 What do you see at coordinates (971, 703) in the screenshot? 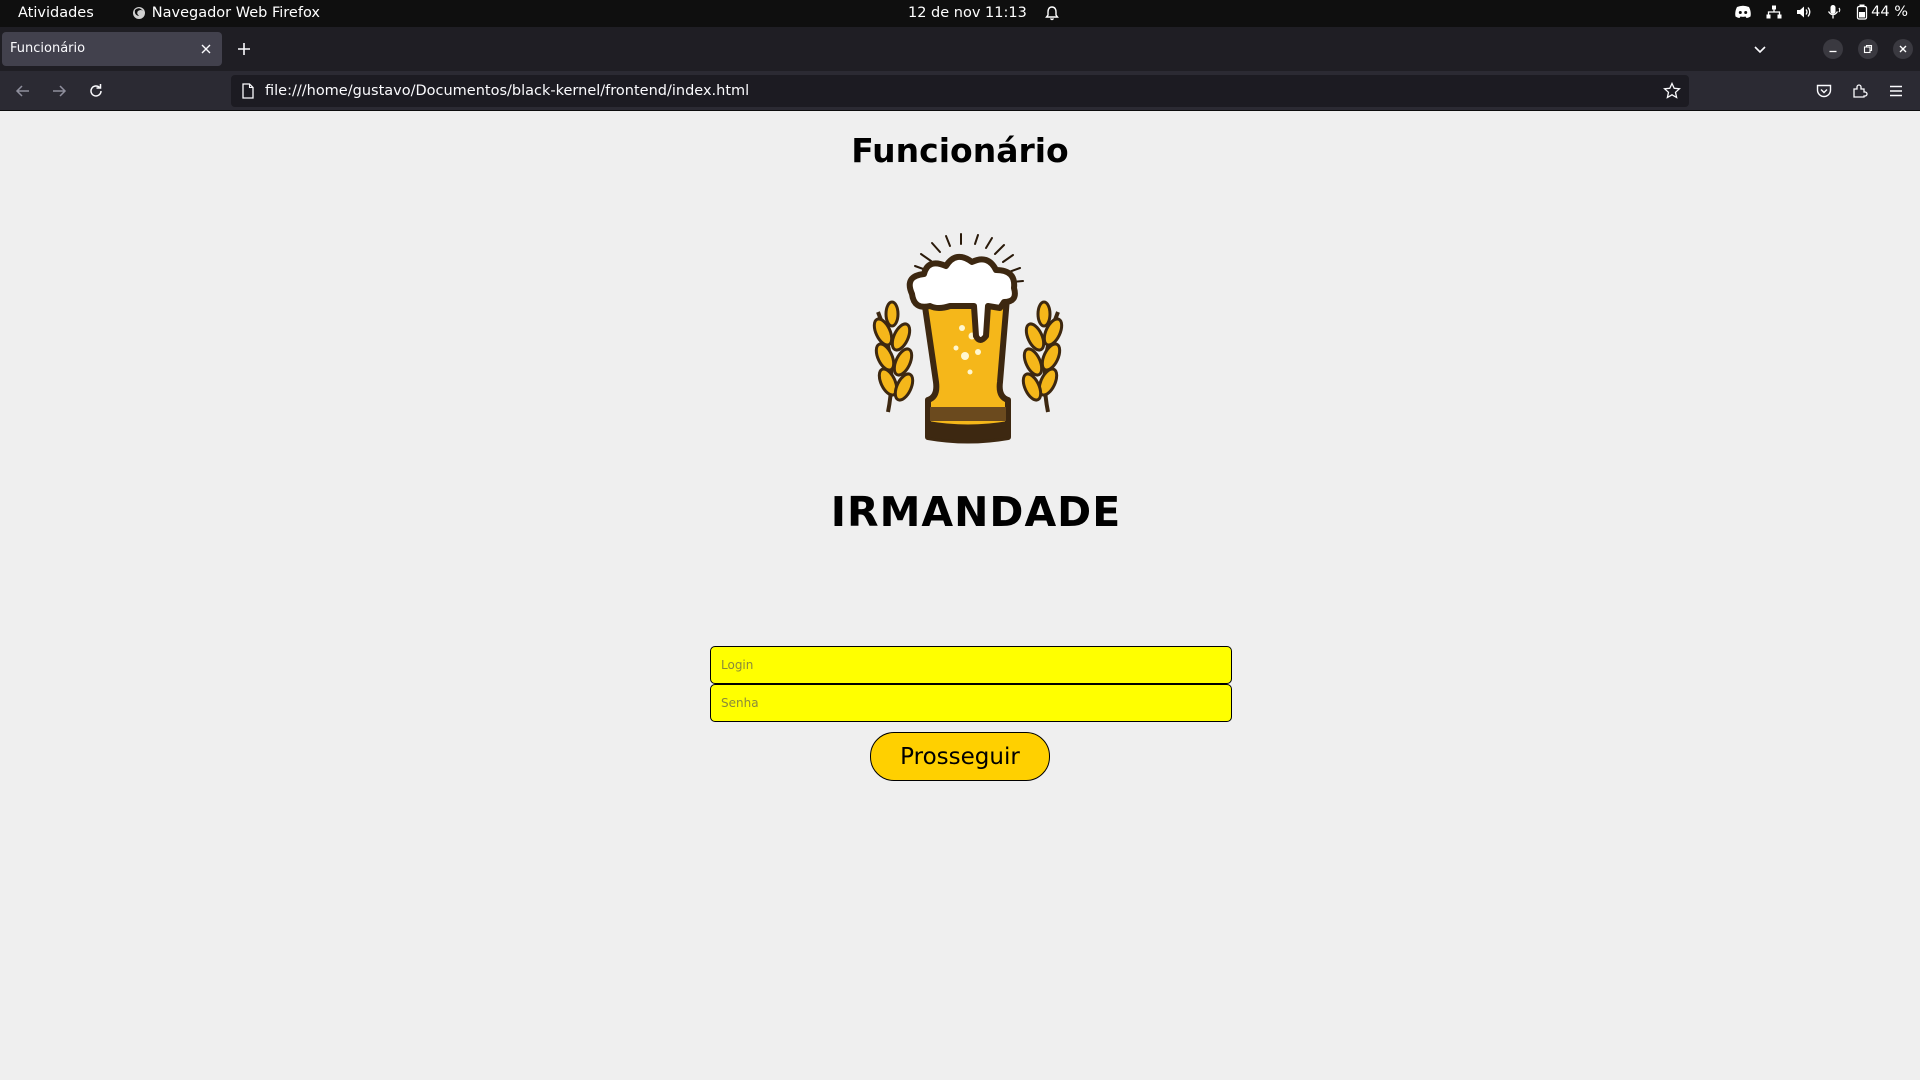
I see `password-input` at bounding box center [971, 703].